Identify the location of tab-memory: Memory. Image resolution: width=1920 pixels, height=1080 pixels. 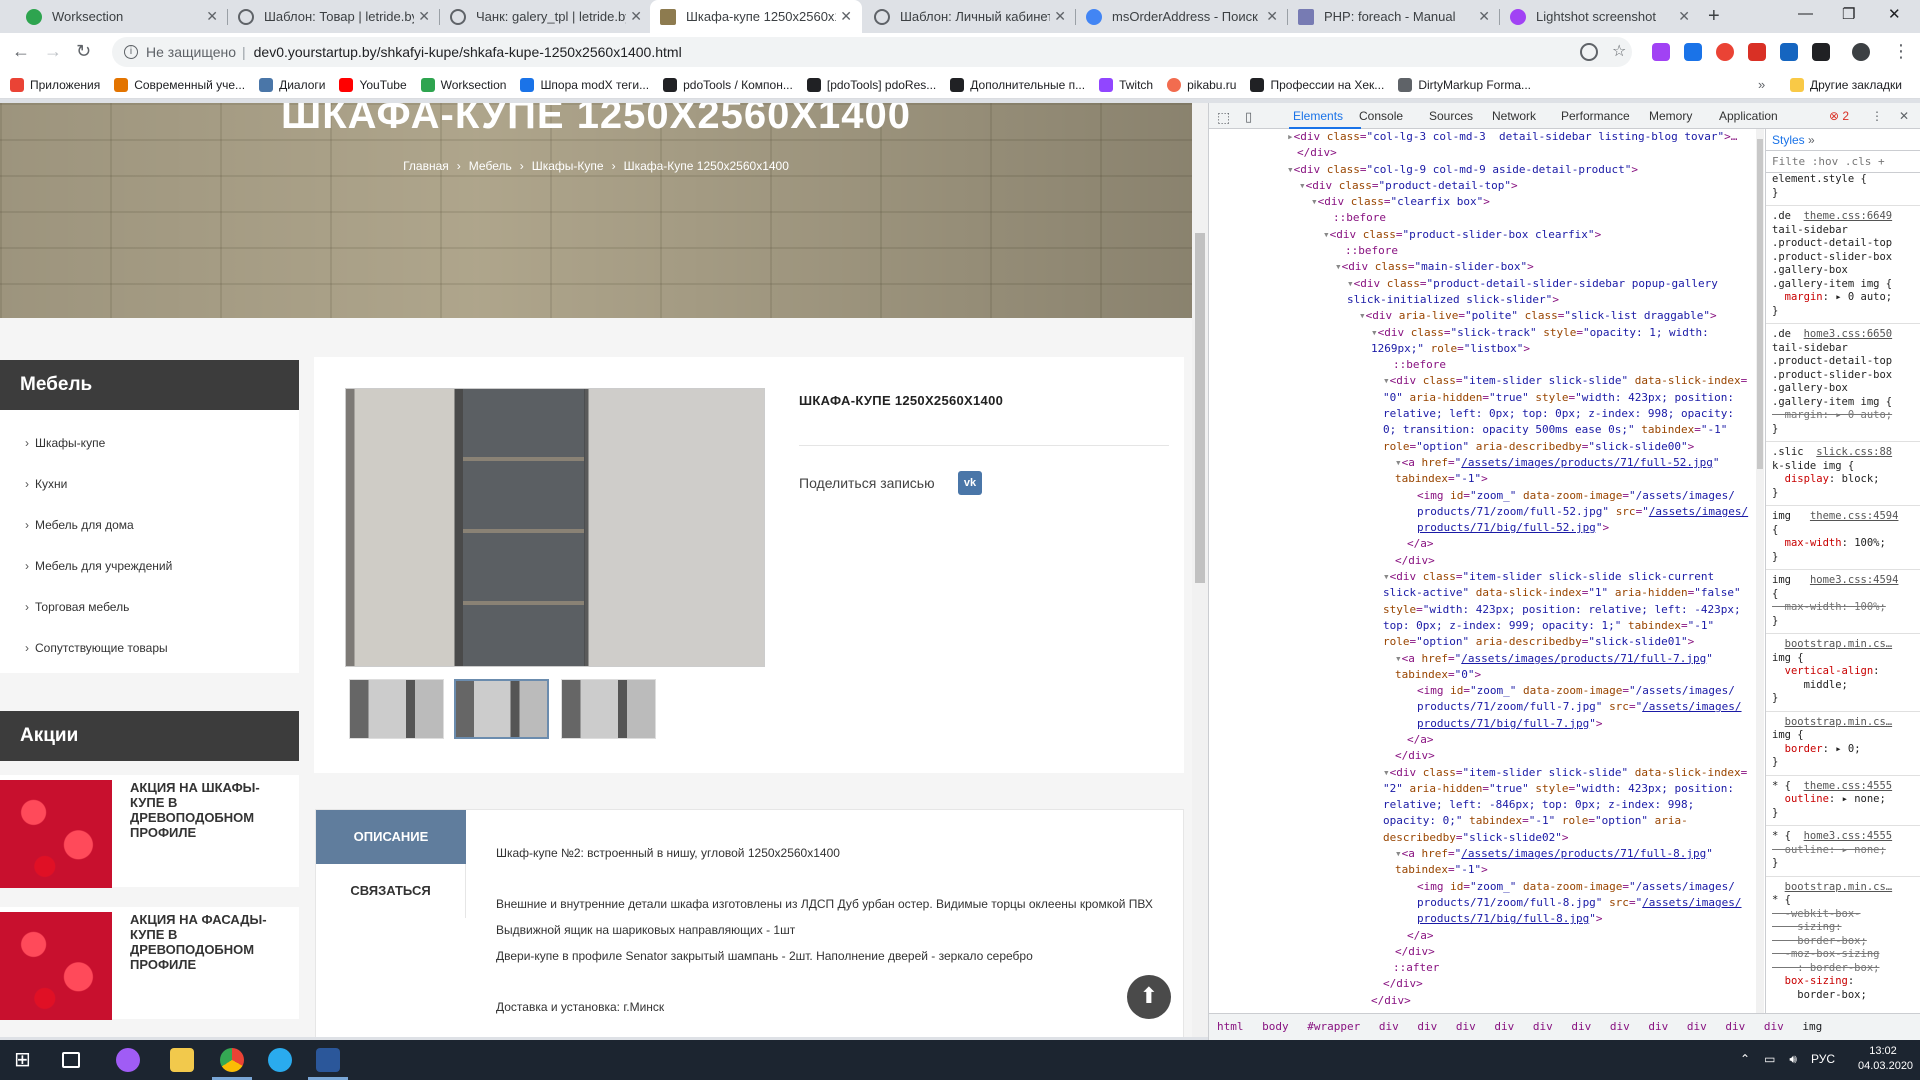
(1670, 116).